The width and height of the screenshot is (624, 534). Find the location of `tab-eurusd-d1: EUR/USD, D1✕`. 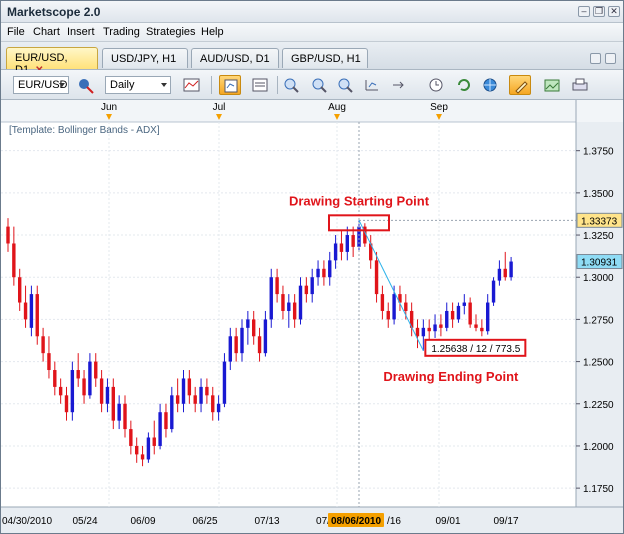

tab-eurusd-d1: EUR/USD, D1✕ is located at coordinates (52, 61).